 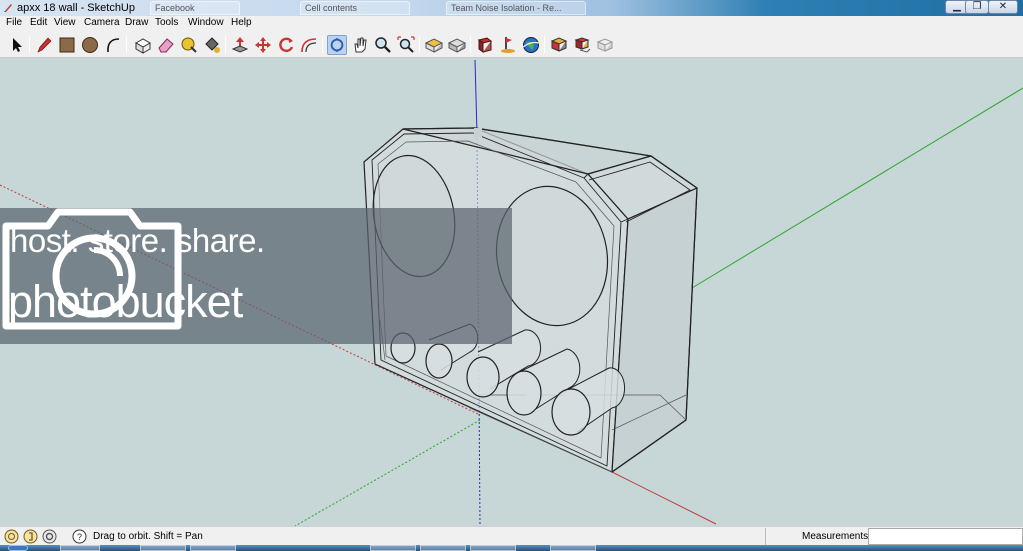 What do you see at coordinates (945, 536) in the screenshot?
I see `measurements-input` at bounding box center [945, 536].